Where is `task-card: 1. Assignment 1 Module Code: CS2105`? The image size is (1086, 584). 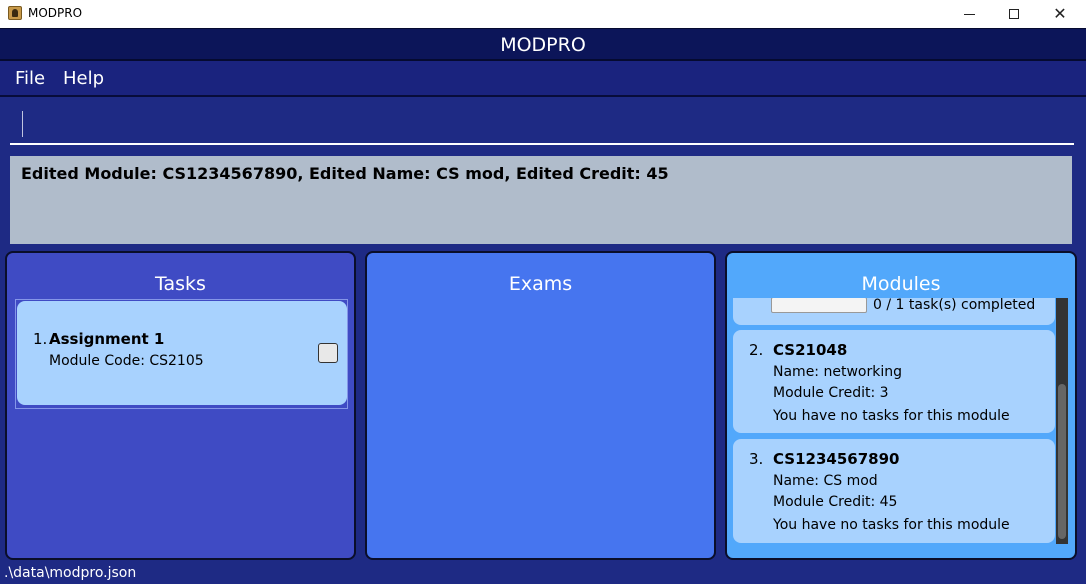
task-card: 1. Assignment 1 Module Code: CS2105 is located at coordinates (182, 353).